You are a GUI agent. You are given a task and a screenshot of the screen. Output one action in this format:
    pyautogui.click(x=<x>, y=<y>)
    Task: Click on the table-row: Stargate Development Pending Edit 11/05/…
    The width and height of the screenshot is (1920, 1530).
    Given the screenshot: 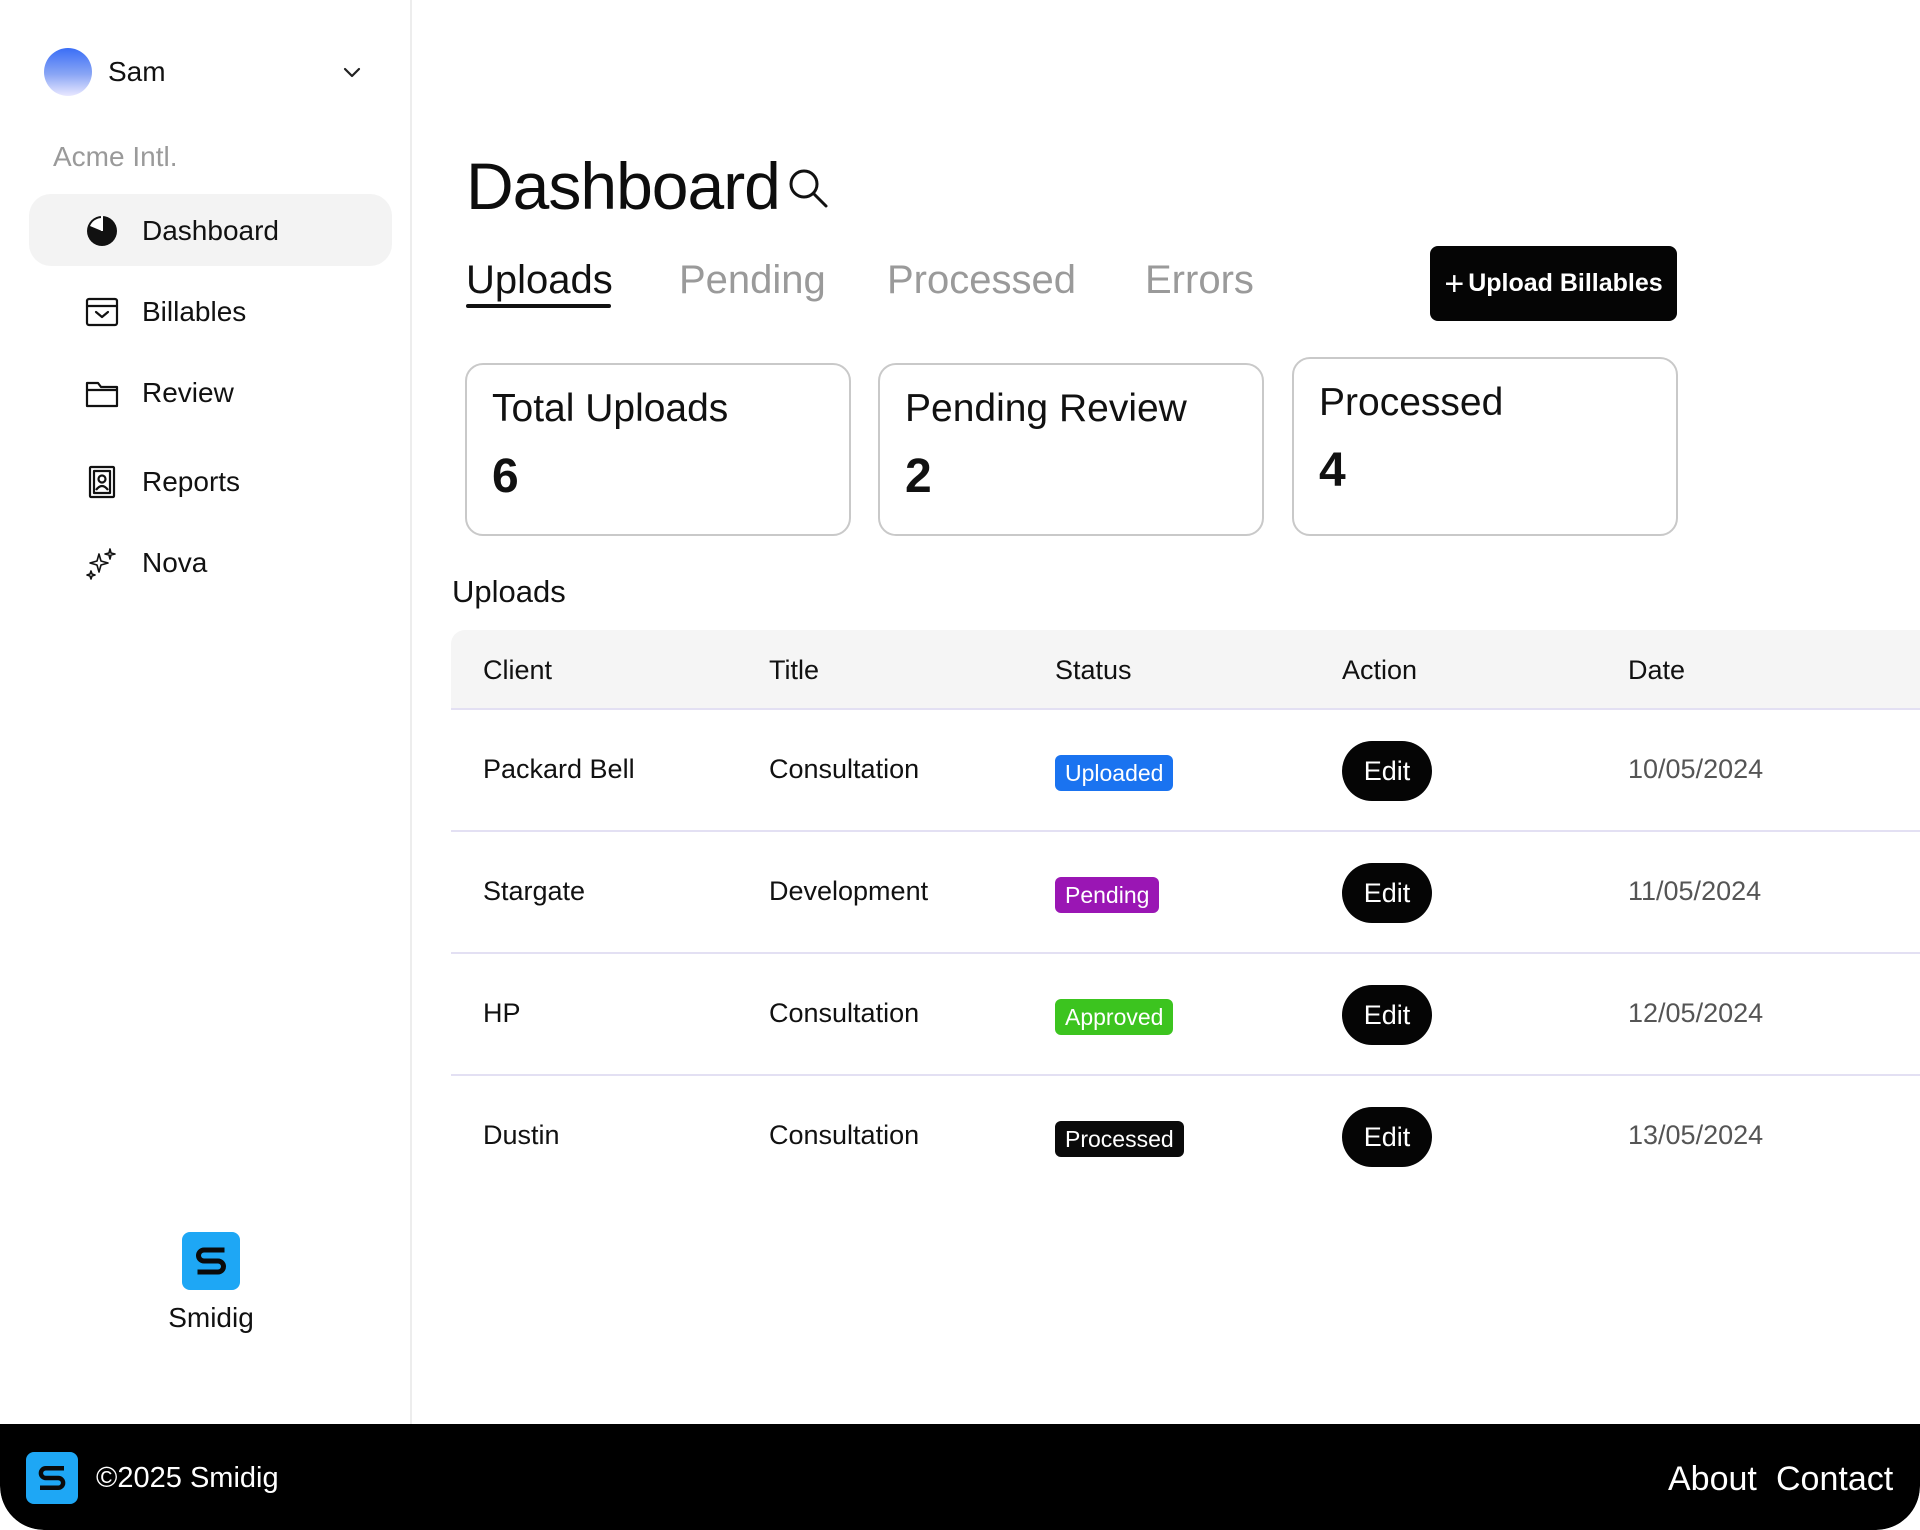 What is the action you would take?
    pyautogui.click(x=1185, y=893)
    